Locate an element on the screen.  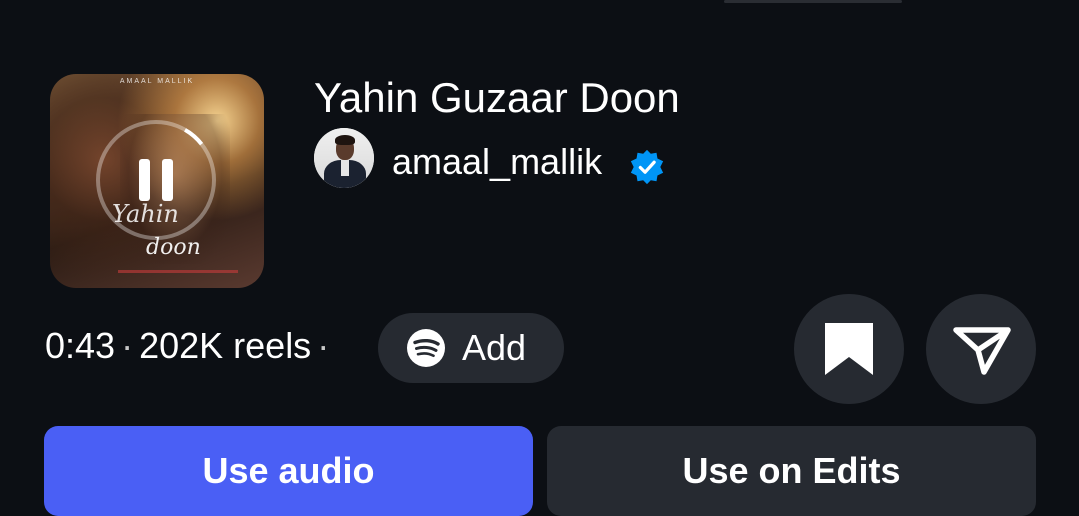
share-audio-button is located at coordinates (981, 349).